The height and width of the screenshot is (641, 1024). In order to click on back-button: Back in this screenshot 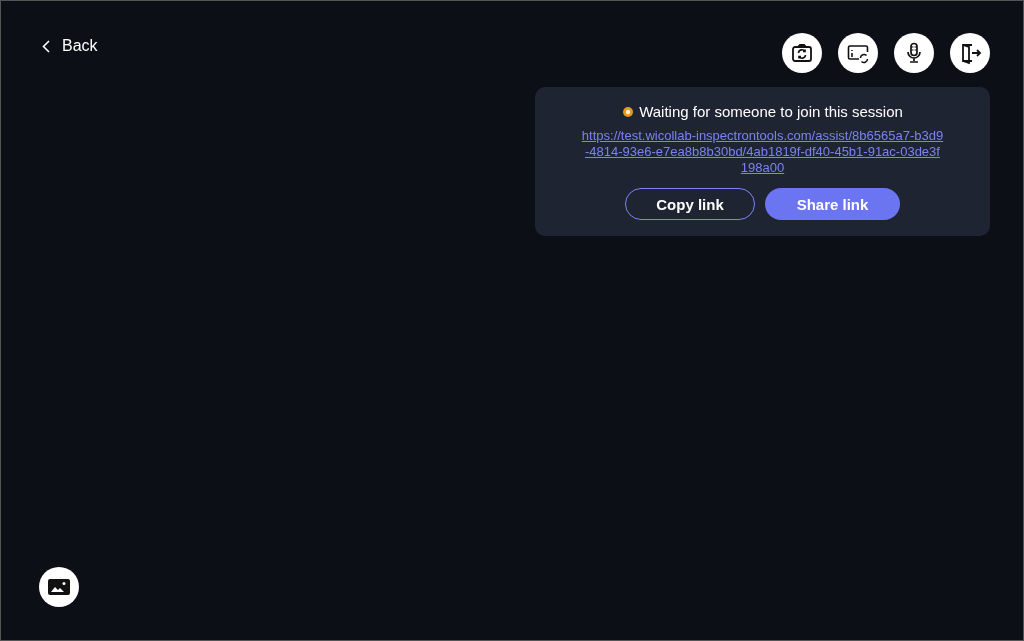, I will do `click(70, 46)`.